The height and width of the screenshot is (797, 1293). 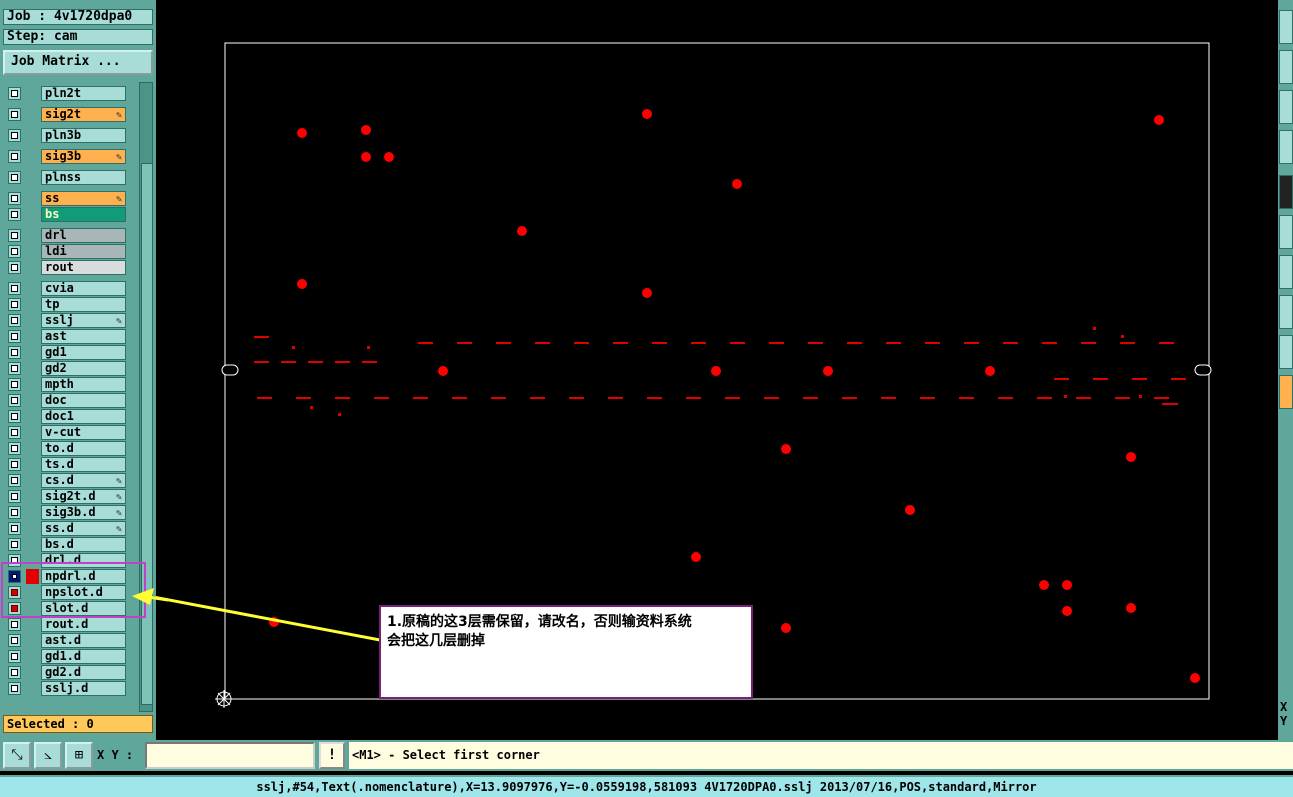 I want to click on layer-row: sig3b ✎, so click(x=65, y=156).